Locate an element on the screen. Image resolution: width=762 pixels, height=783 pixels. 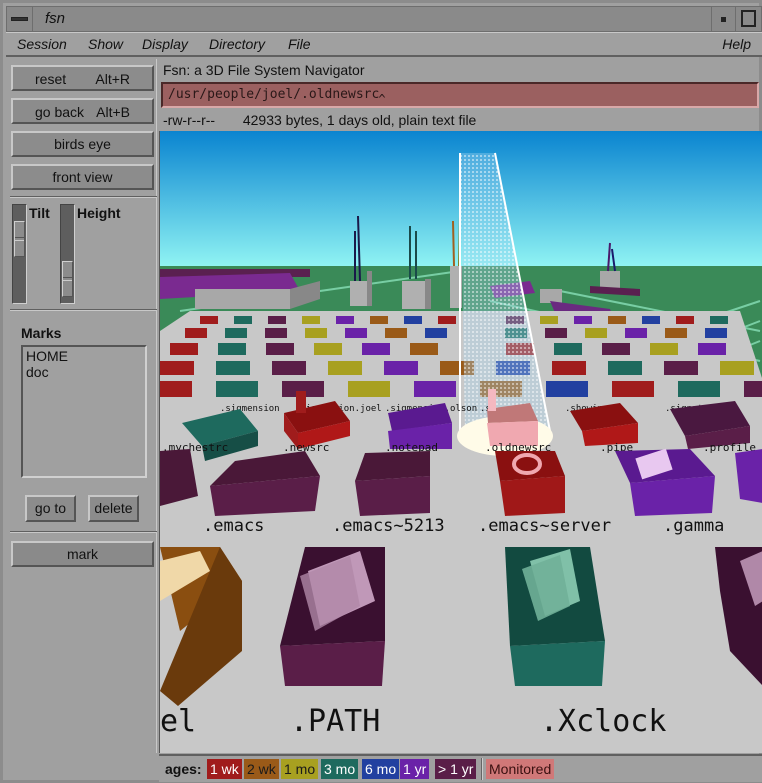
menu-session: Session is located at coordinates (42, 44).